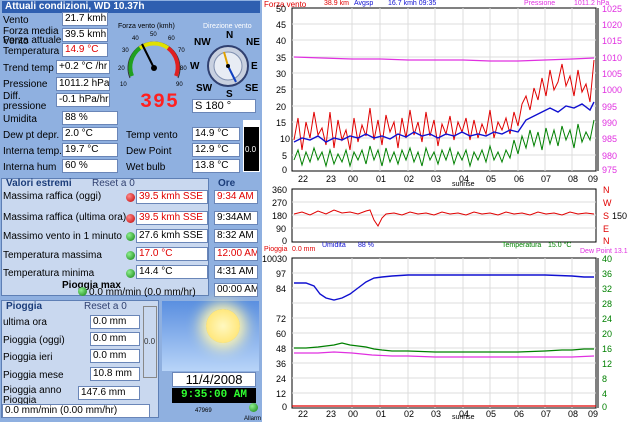  I want to click on wind-direction-value: S 180 °, so click(224, 106).